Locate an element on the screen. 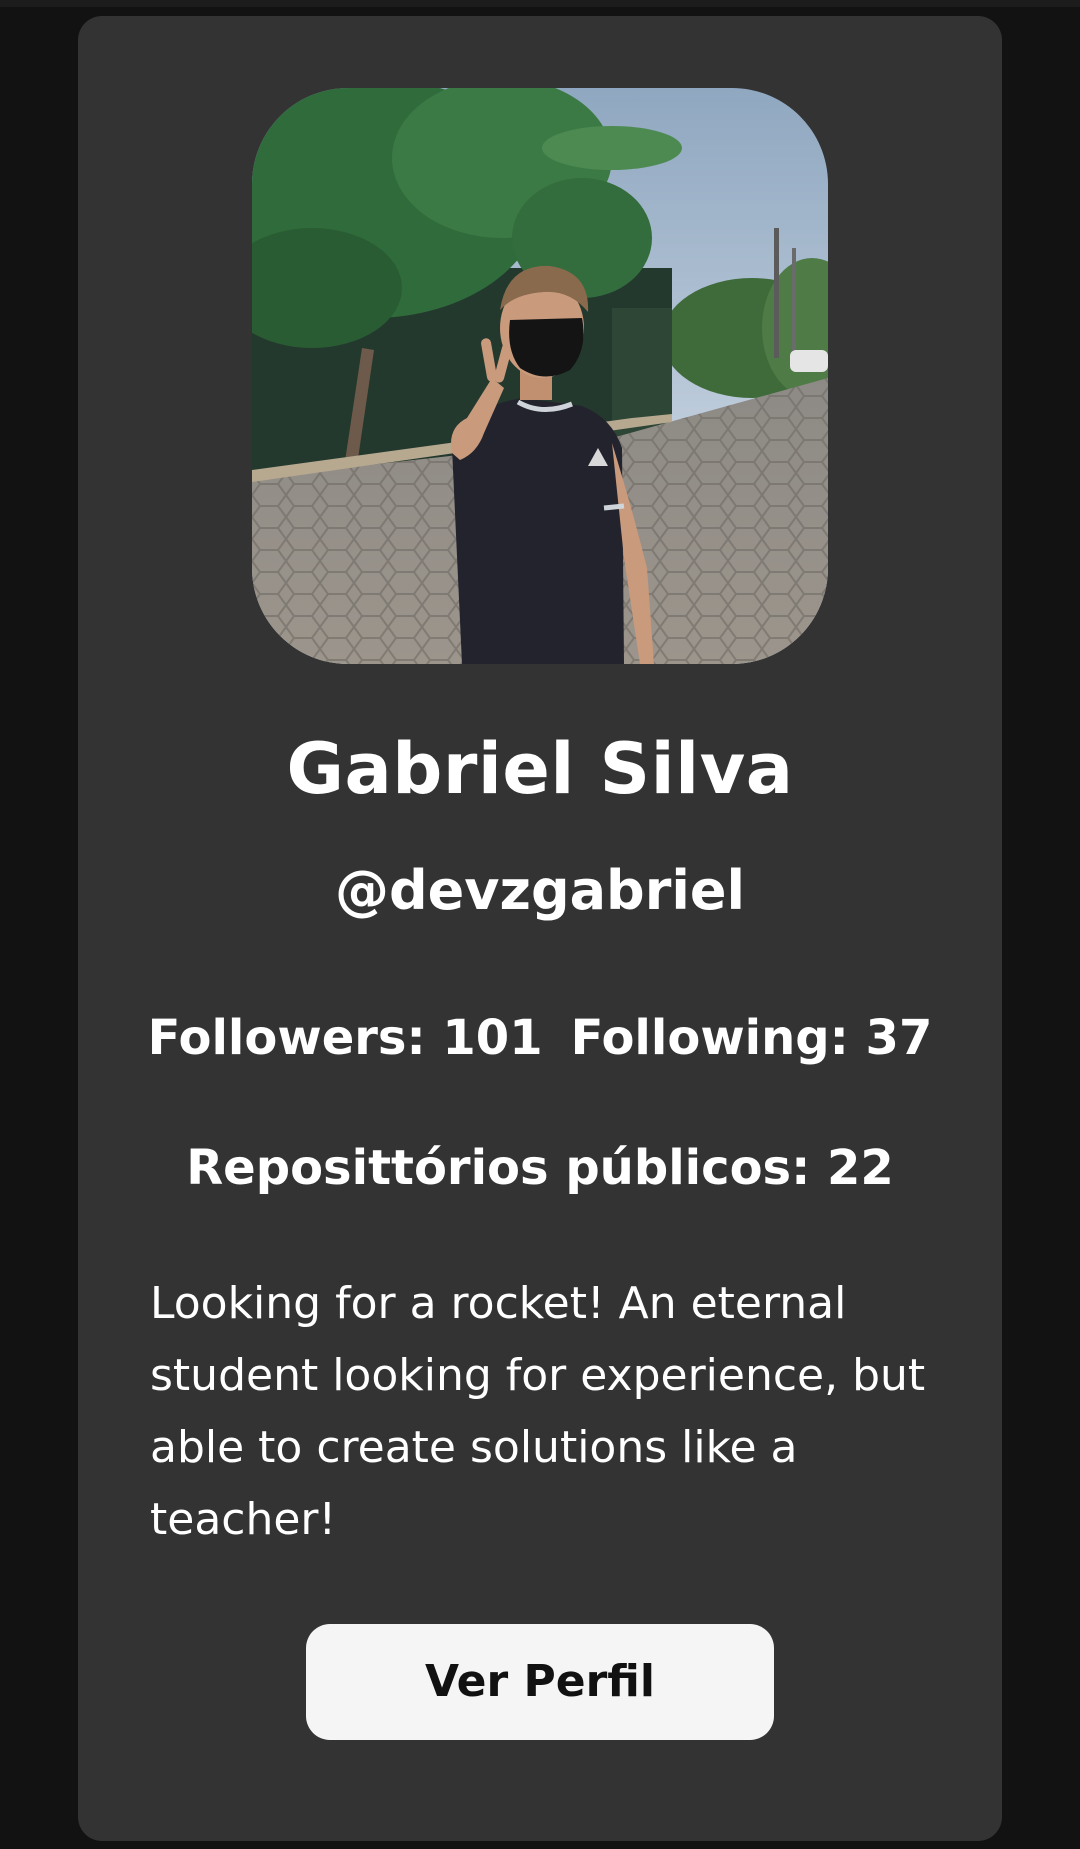  profile-handle: @devzgabriel is located at coordinates (540, 890).